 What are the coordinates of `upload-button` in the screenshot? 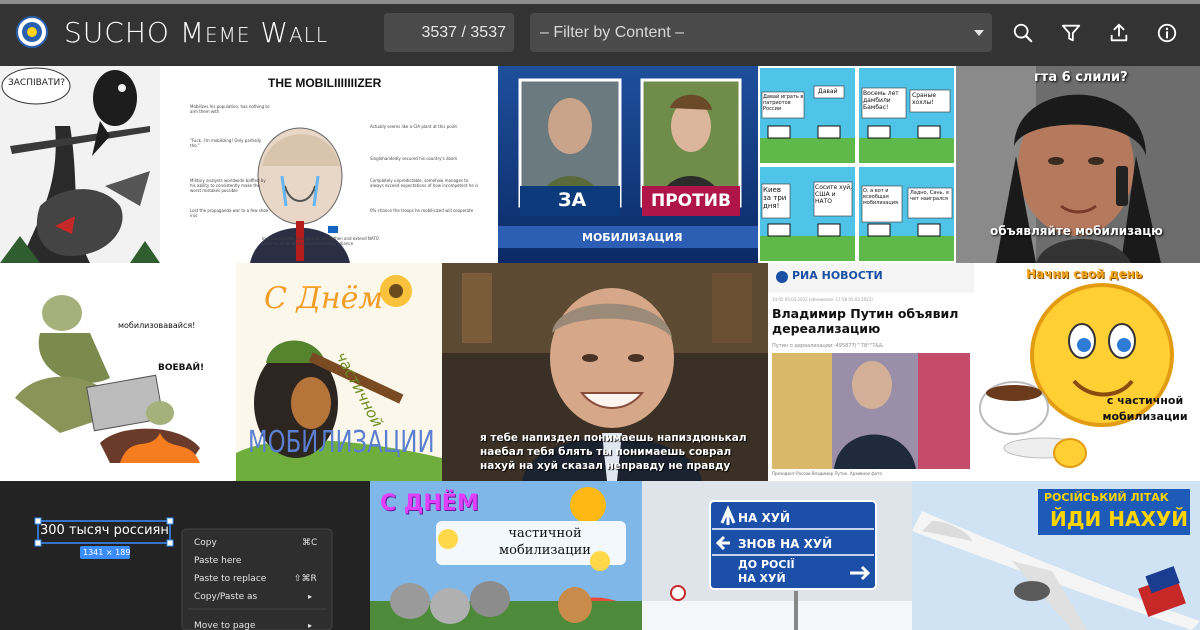 It's located at (1119, 33).